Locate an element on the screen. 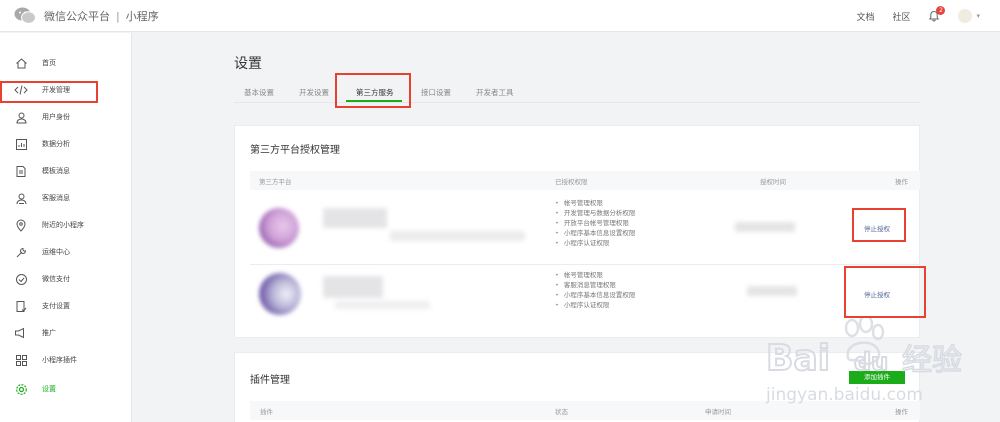  product-name: 小程序 is located at coordinates (142, 16).